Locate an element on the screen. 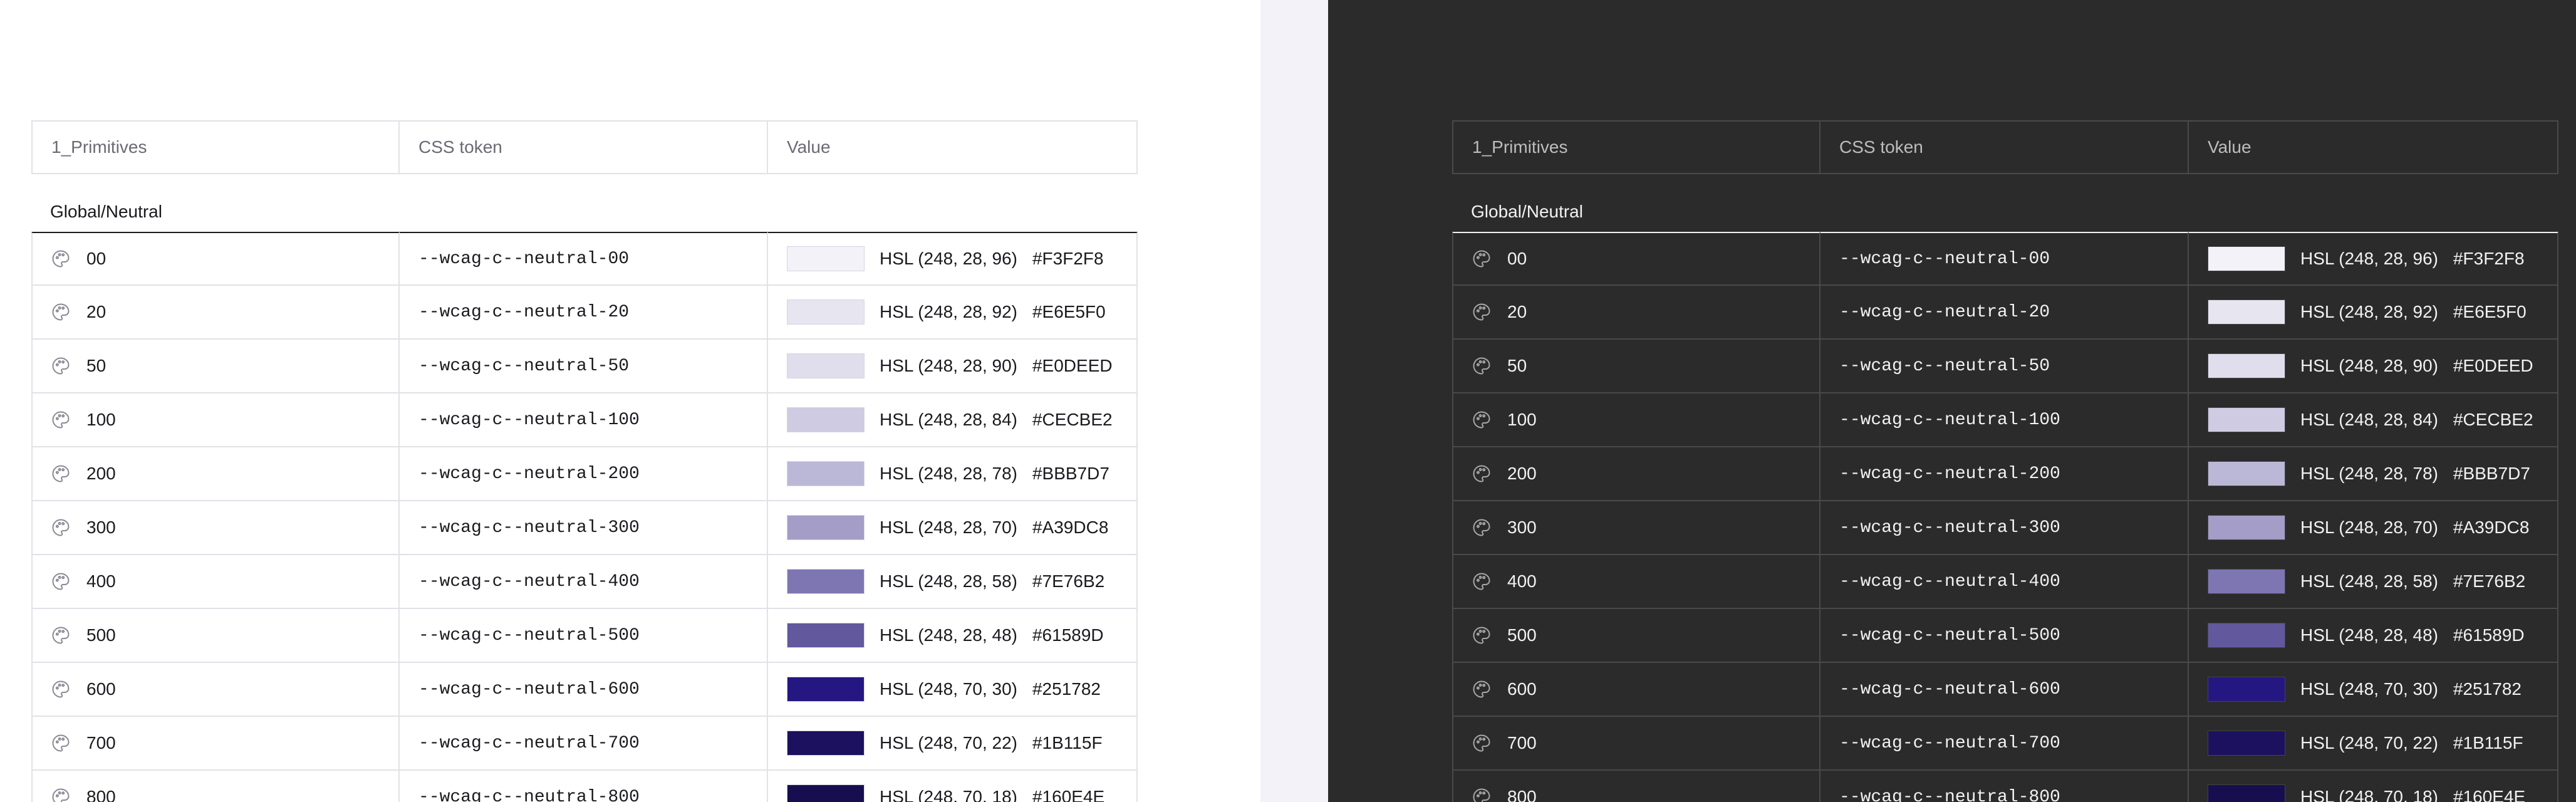 This screenshot has width=2576, height=802. hsl-value: HSL (248, 28, 96) is located at coordinates (948, 258).